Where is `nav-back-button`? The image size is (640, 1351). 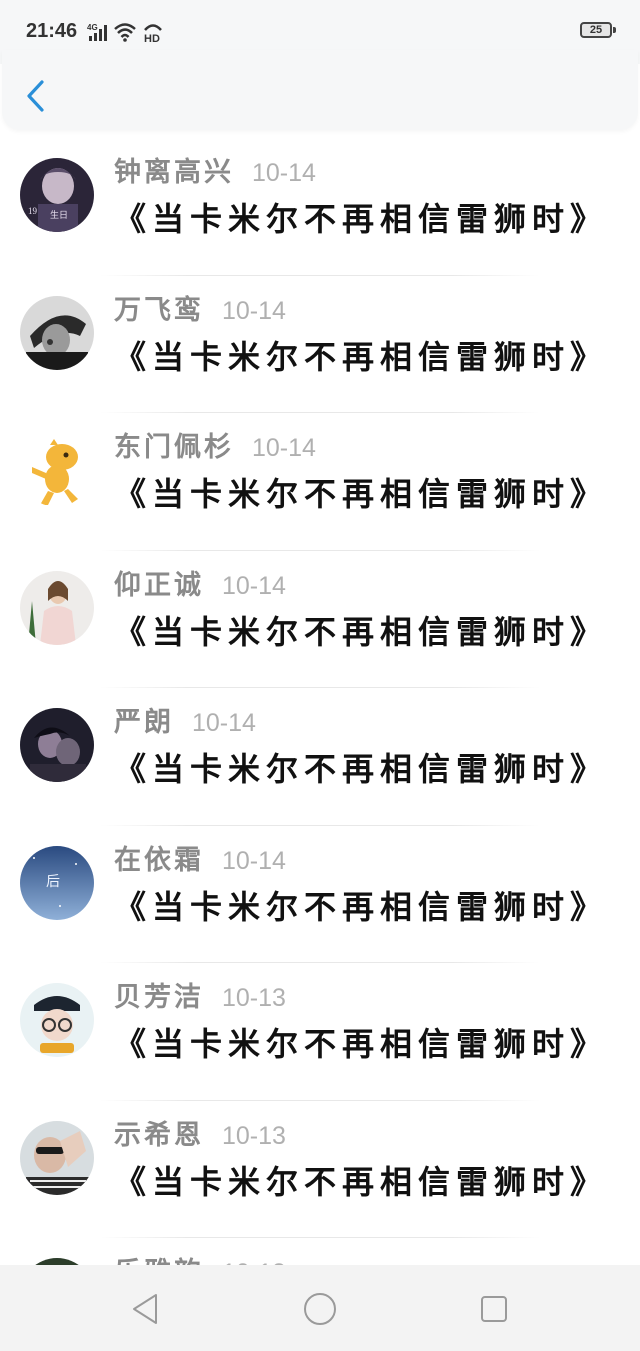
nav-back-button is located at coordinates (146, 1309).